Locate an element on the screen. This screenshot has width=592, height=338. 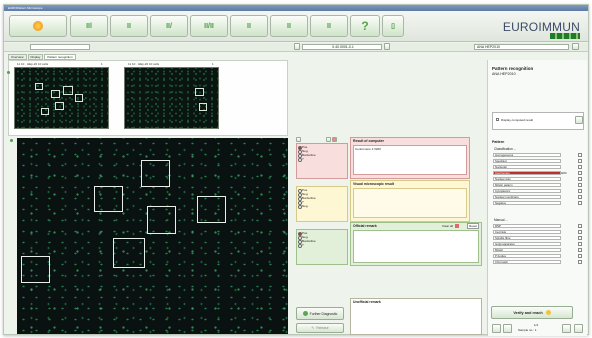
plate-icon-5: II is located at coordinates (249, 26).